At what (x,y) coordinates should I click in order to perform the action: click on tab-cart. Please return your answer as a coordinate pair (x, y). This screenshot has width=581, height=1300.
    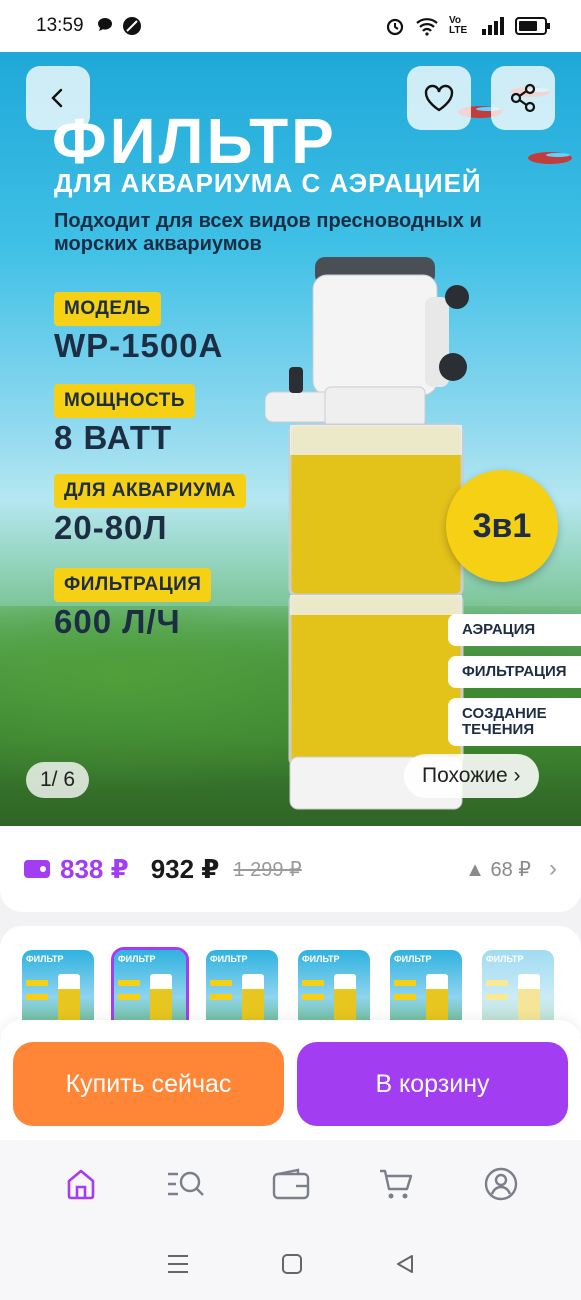
    Looking at the image, I should click on (396, 1184).